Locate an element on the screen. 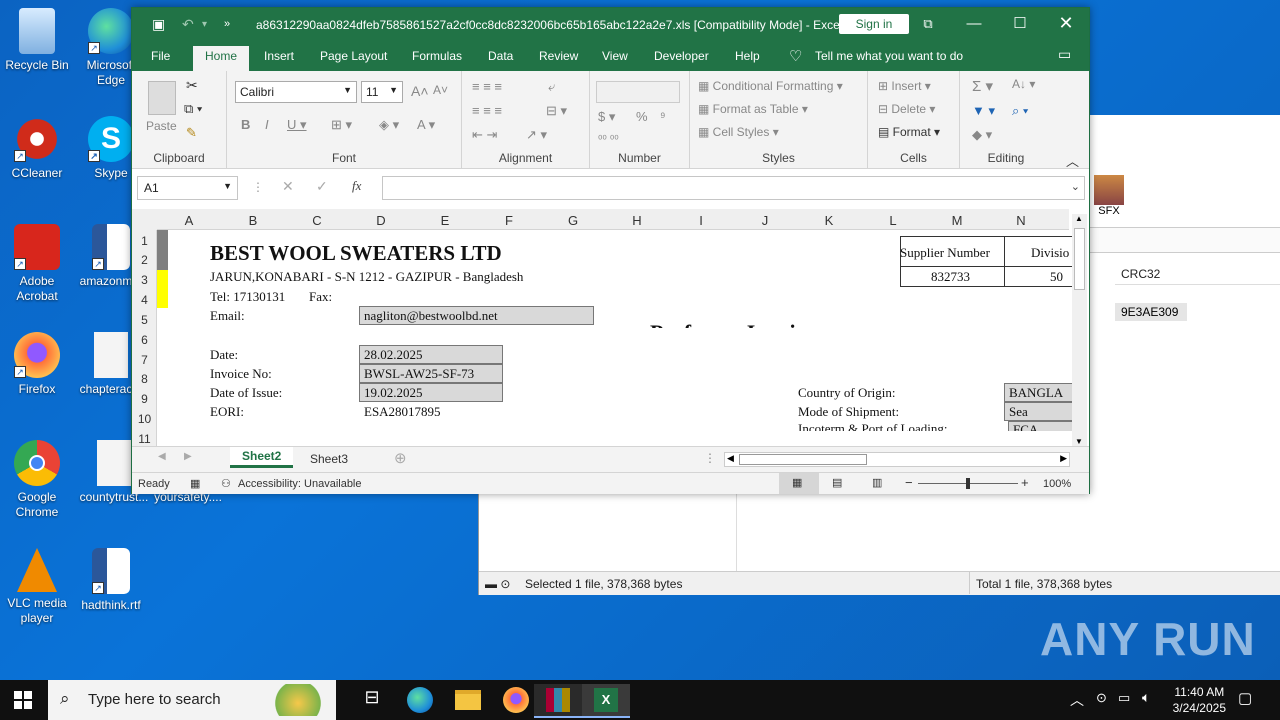 The width and height of the screenshot is (1280, 720). column-header: A is located at coordinates (189, 220).